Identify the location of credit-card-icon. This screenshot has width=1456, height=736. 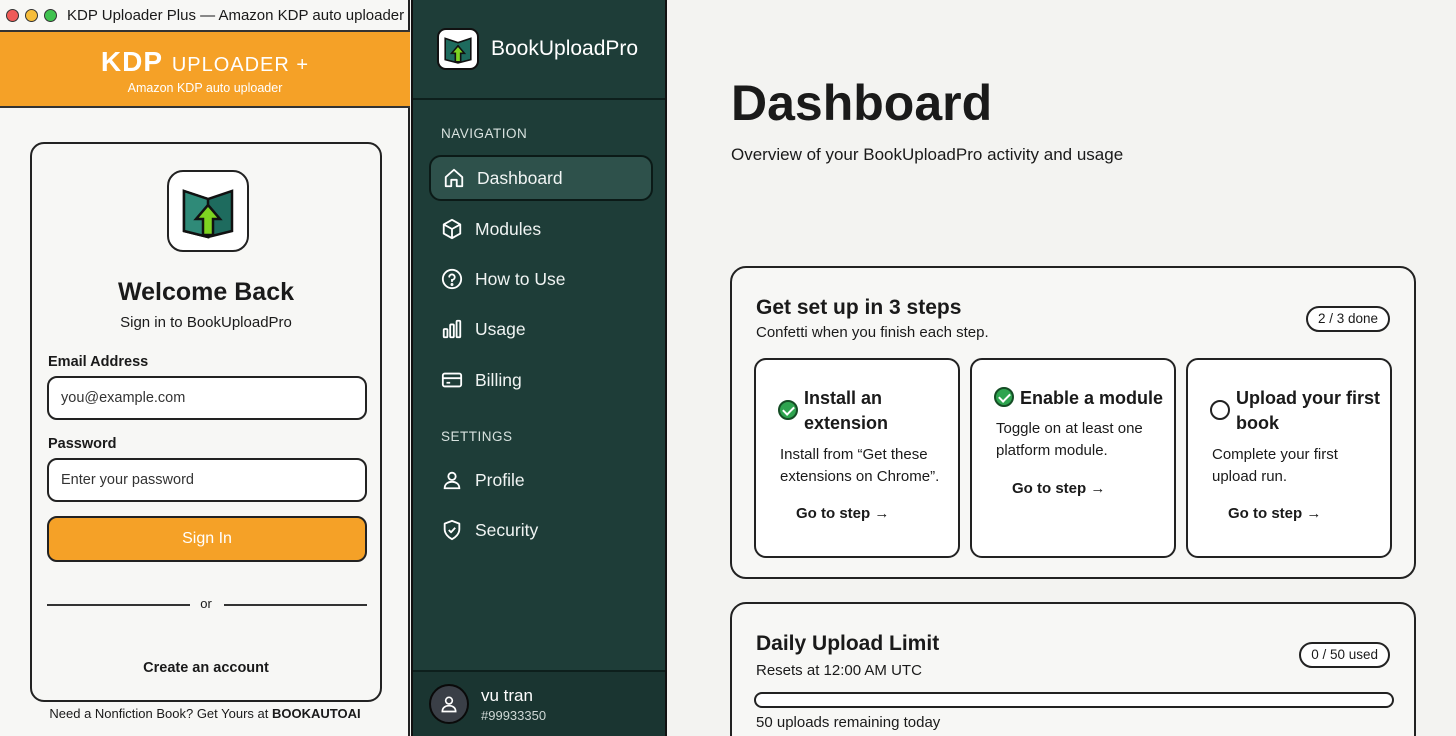
(452, 380).